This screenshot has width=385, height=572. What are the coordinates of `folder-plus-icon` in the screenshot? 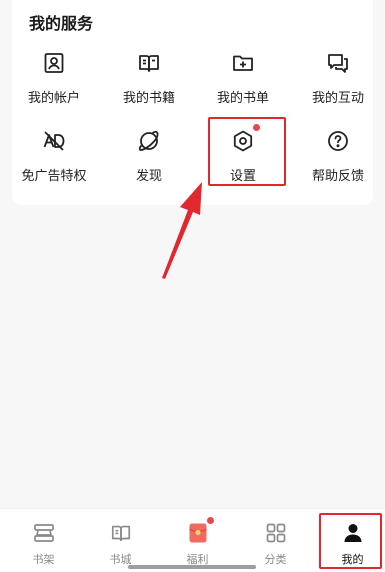 It's located at (243, 63).